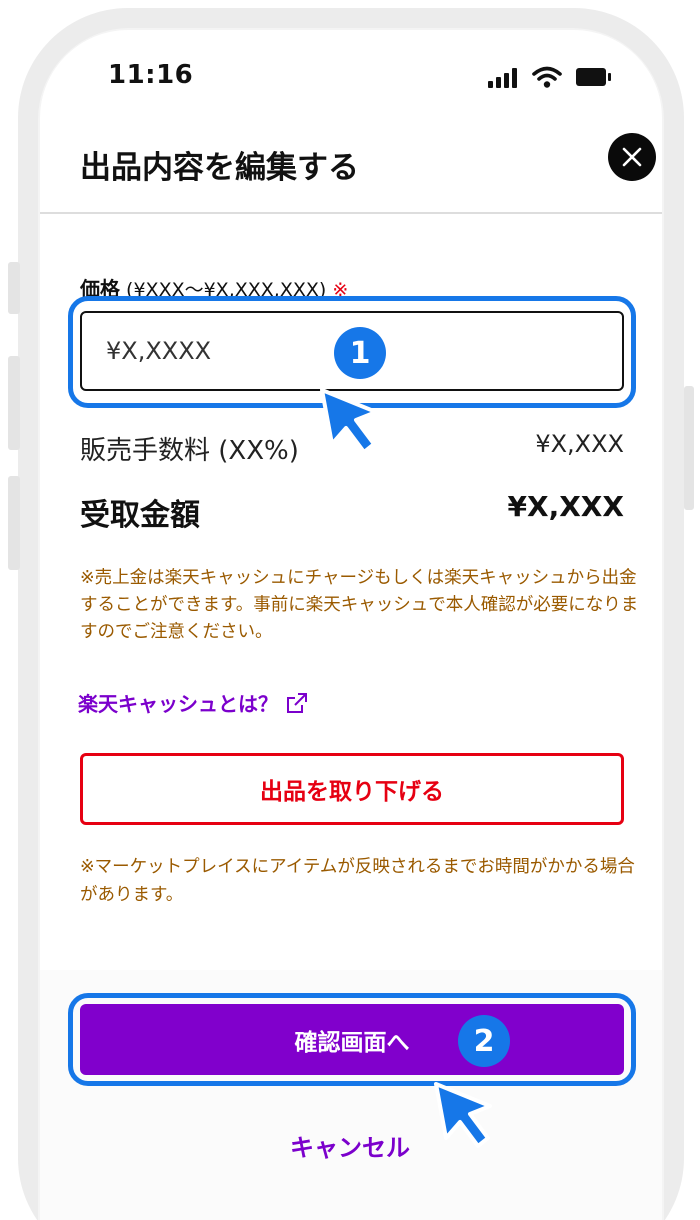  Describe the element at coordinates (297, 702) in the screenshot. I see `external-link-icon` at that location.